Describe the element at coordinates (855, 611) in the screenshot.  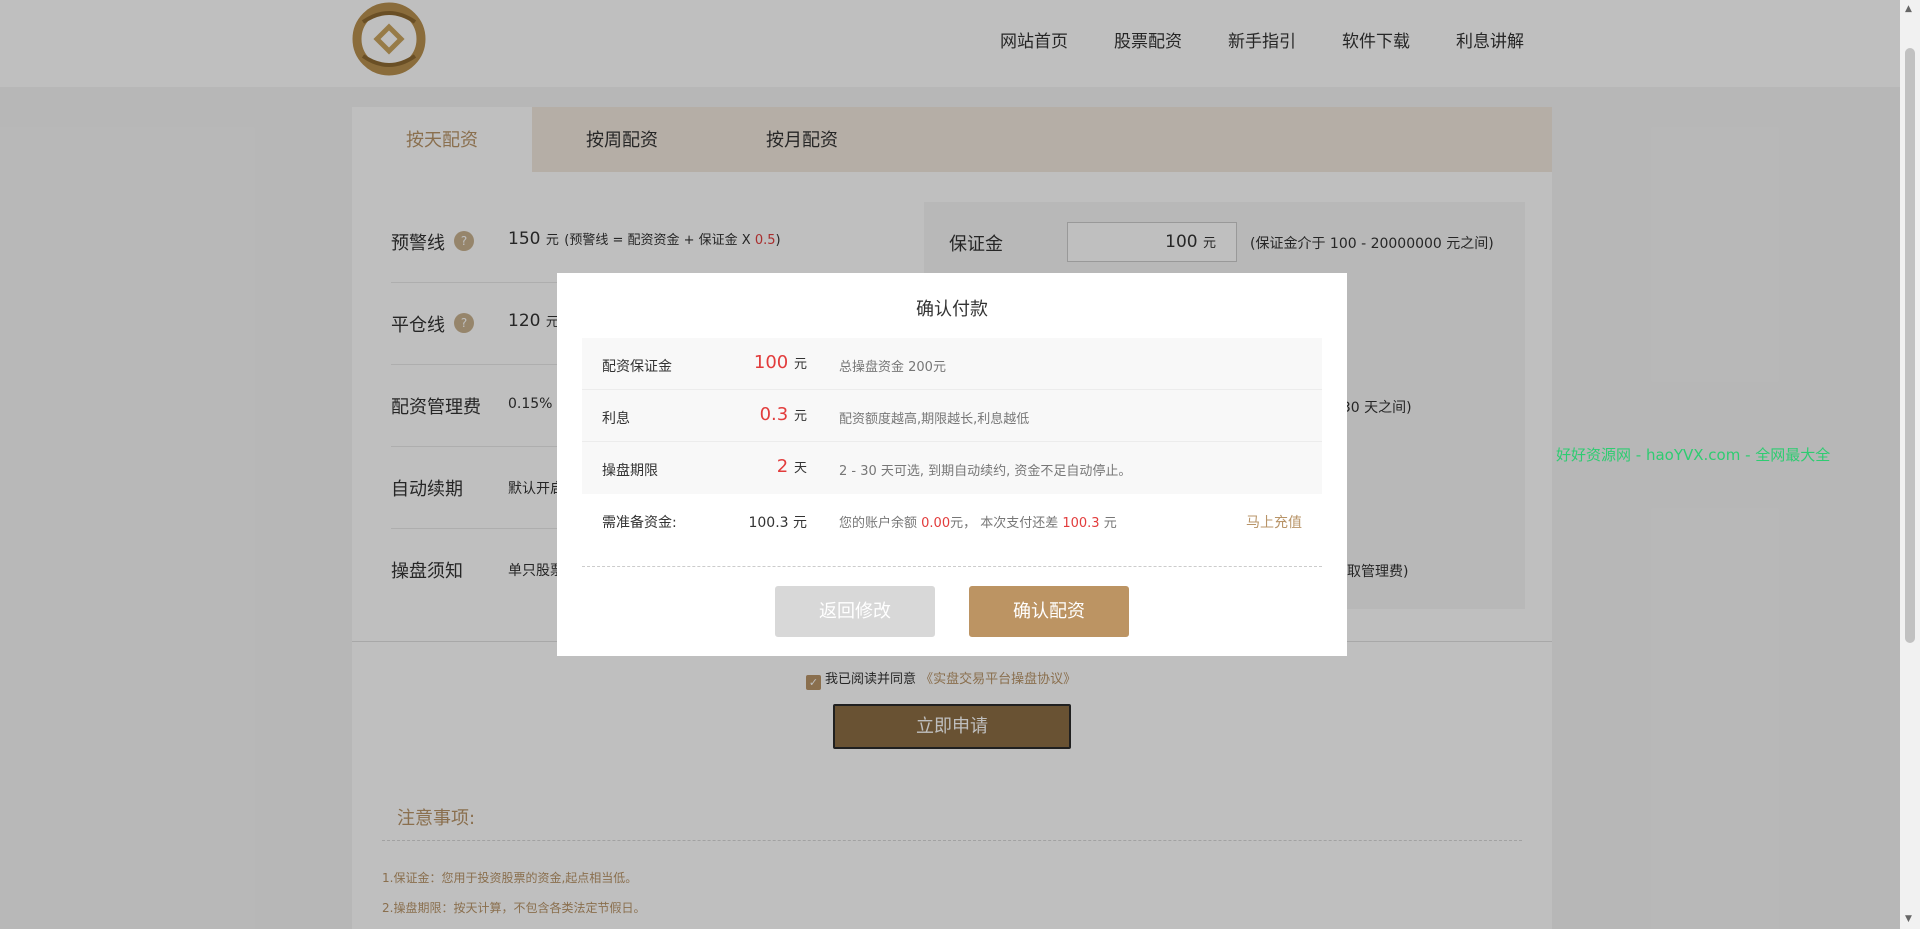
I see `back-edit-button: 返回修改` at that location.